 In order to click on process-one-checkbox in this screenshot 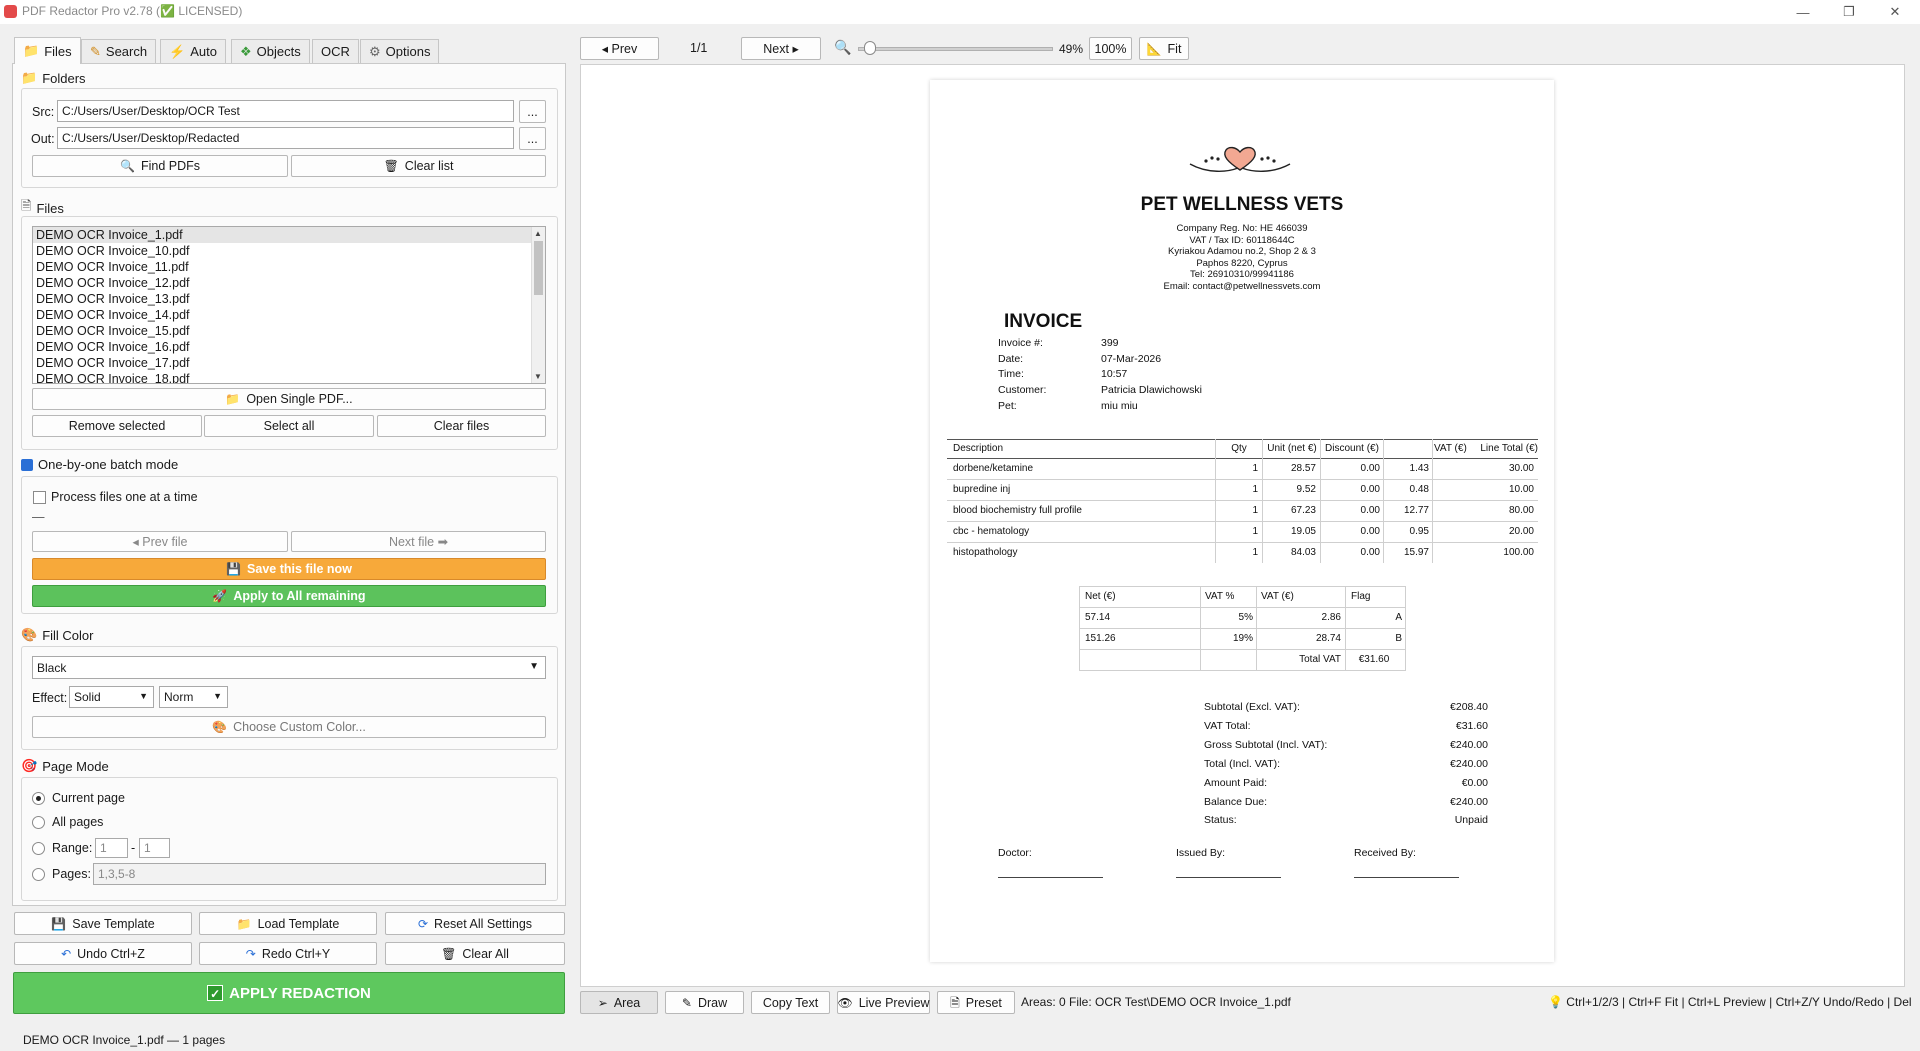, I will do `click(39, 497)`.